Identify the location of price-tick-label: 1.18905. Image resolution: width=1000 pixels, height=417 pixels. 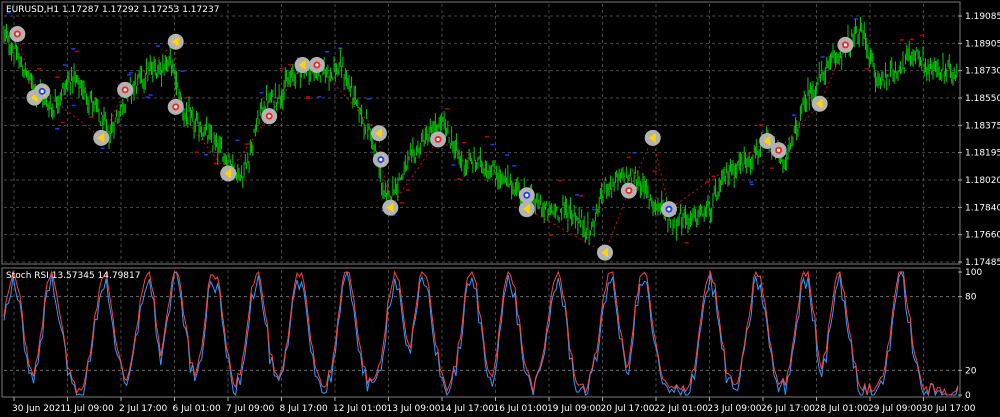
(982, 44).